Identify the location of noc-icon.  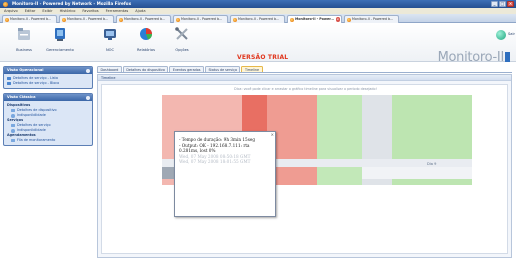
(110, 34).